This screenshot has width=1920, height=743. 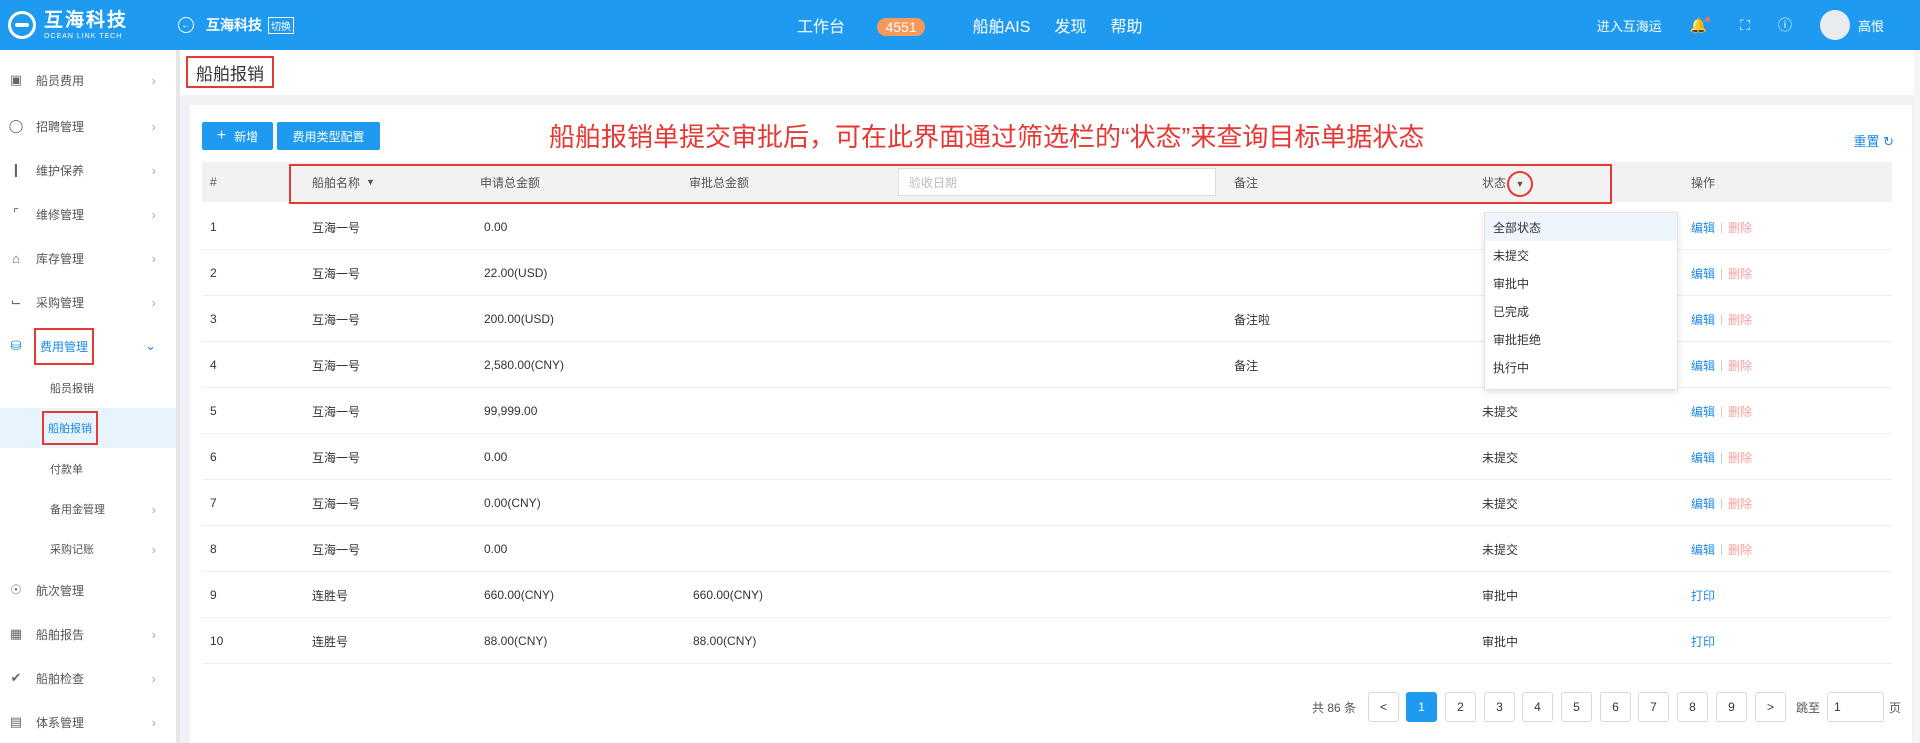 I want to click on avatar, so click(x=1834, y=25).